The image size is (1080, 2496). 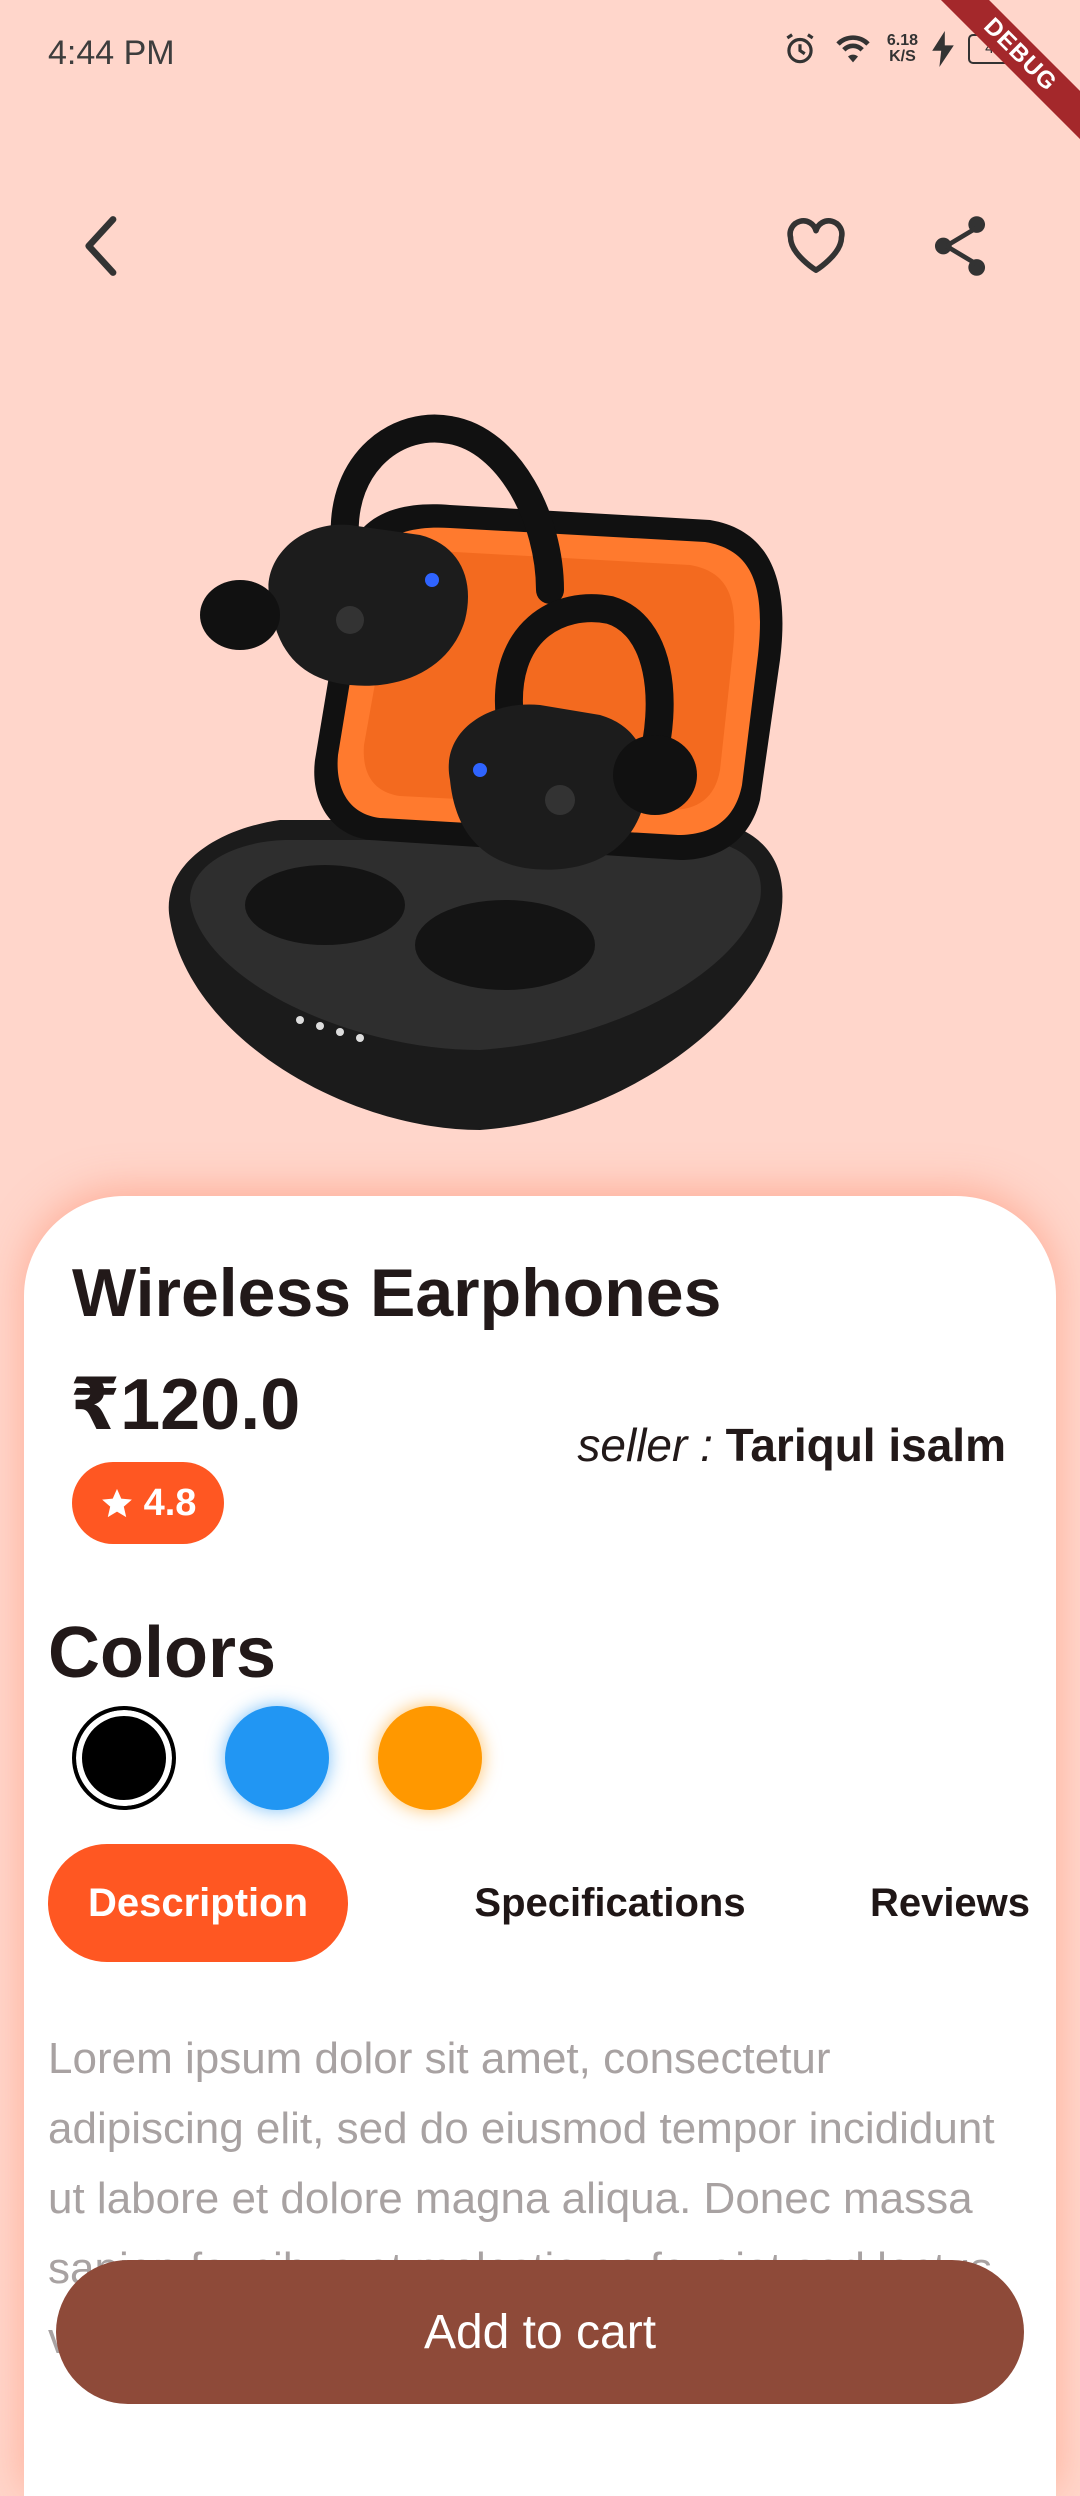 I want to click on heart-outline-icon, so click(x=816, y=245).